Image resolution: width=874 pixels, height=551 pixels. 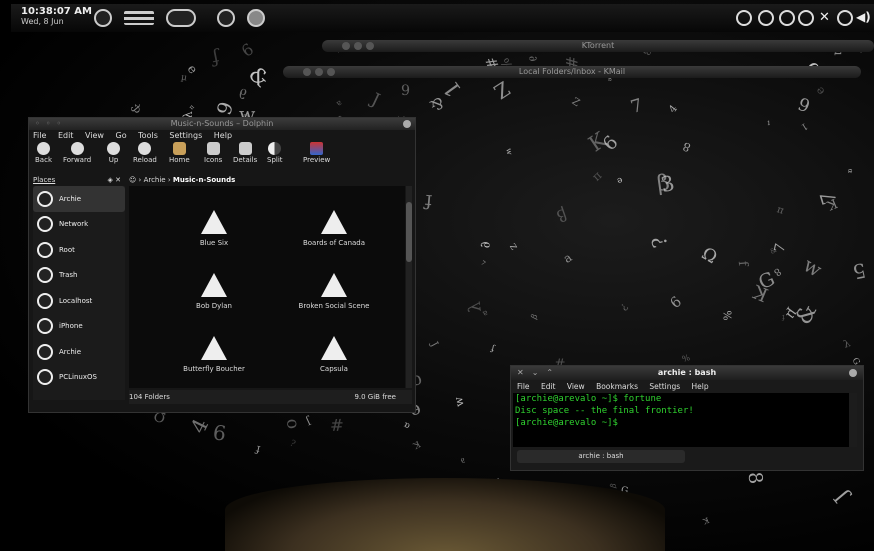 I want to click on wallpaper-glyph: ə, so click(x=821, y=89).